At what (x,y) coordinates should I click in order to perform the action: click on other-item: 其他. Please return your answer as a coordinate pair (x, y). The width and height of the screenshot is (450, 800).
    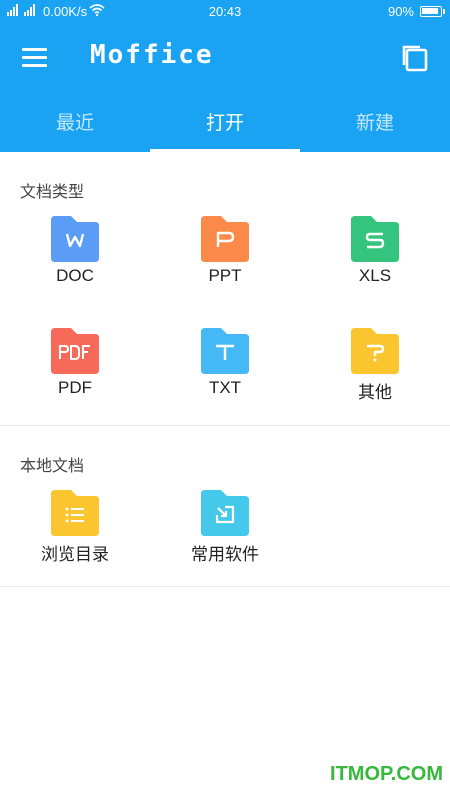
    Looking at the image, I should click on (375, 365).